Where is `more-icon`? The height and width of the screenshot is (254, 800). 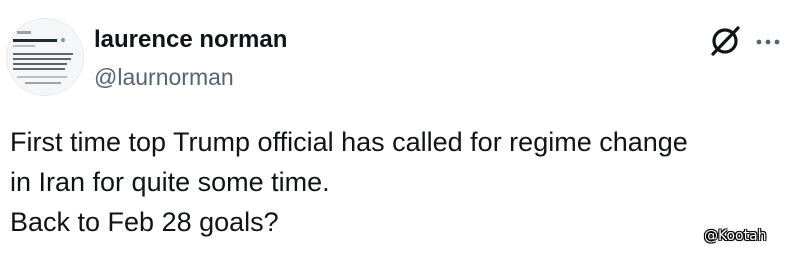
more-icon is located at coordinates (768, 42).